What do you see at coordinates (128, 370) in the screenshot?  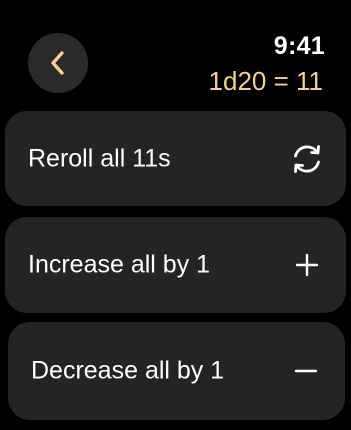 I see `decrease-all-label: Decrease all by 1` at bounding box center [128, 370].